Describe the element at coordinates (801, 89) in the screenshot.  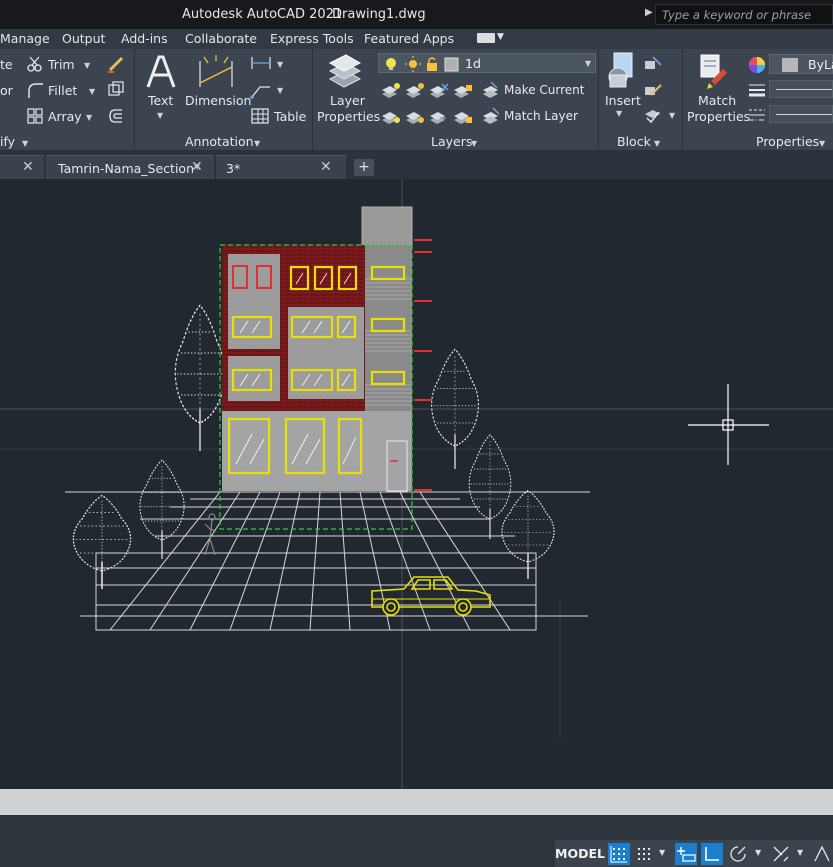
I see `lineweight-dropdown` at that location.